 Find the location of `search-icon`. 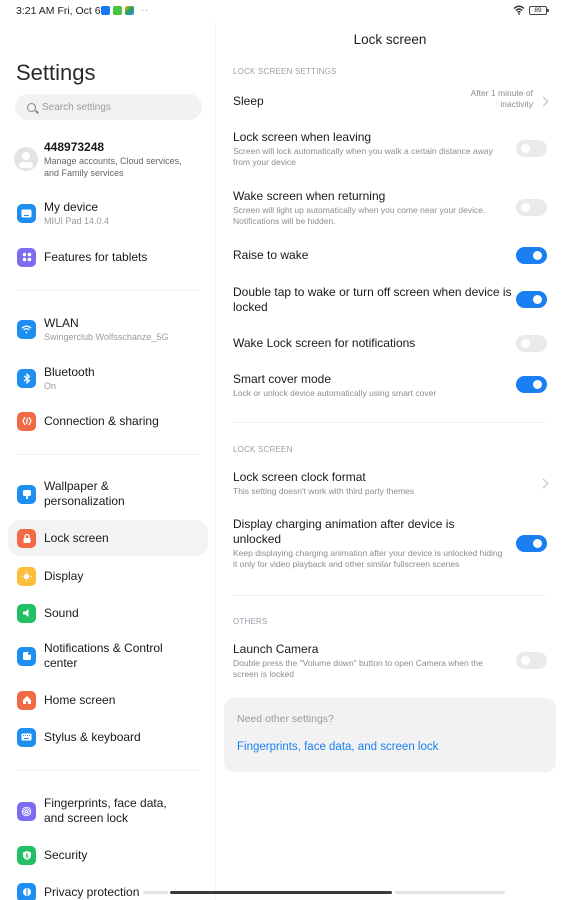

search-icon is located at coordinates (31, 107).